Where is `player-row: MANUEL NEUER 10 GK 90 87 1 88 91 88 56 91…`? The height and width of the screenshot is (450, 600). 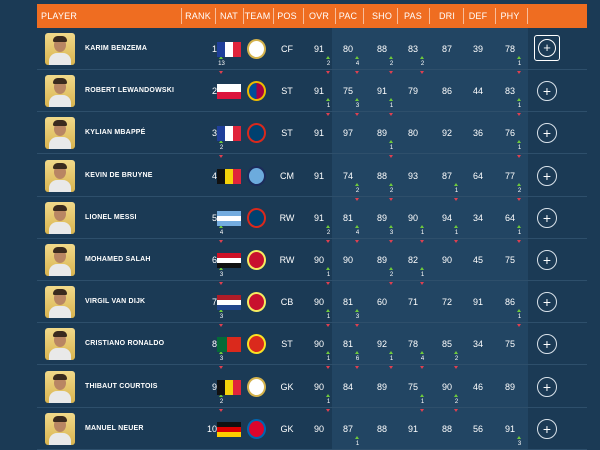
player-row: MANUEL NEUER 10 GK 90 87 1 88 91 88 56 91… is located at coordinates (312, 429).